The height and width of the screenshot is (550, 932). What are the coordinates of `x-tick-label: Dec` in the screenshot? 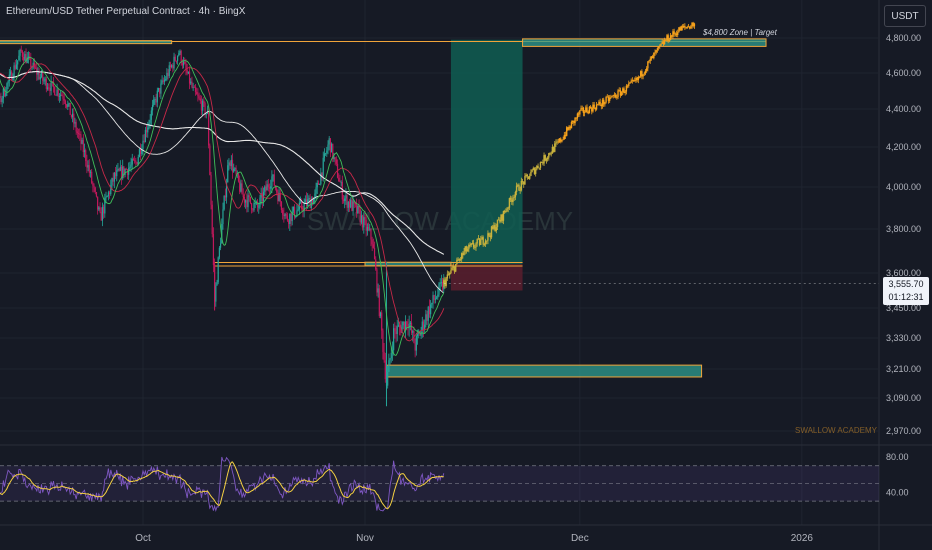 It's located at (580, 538).